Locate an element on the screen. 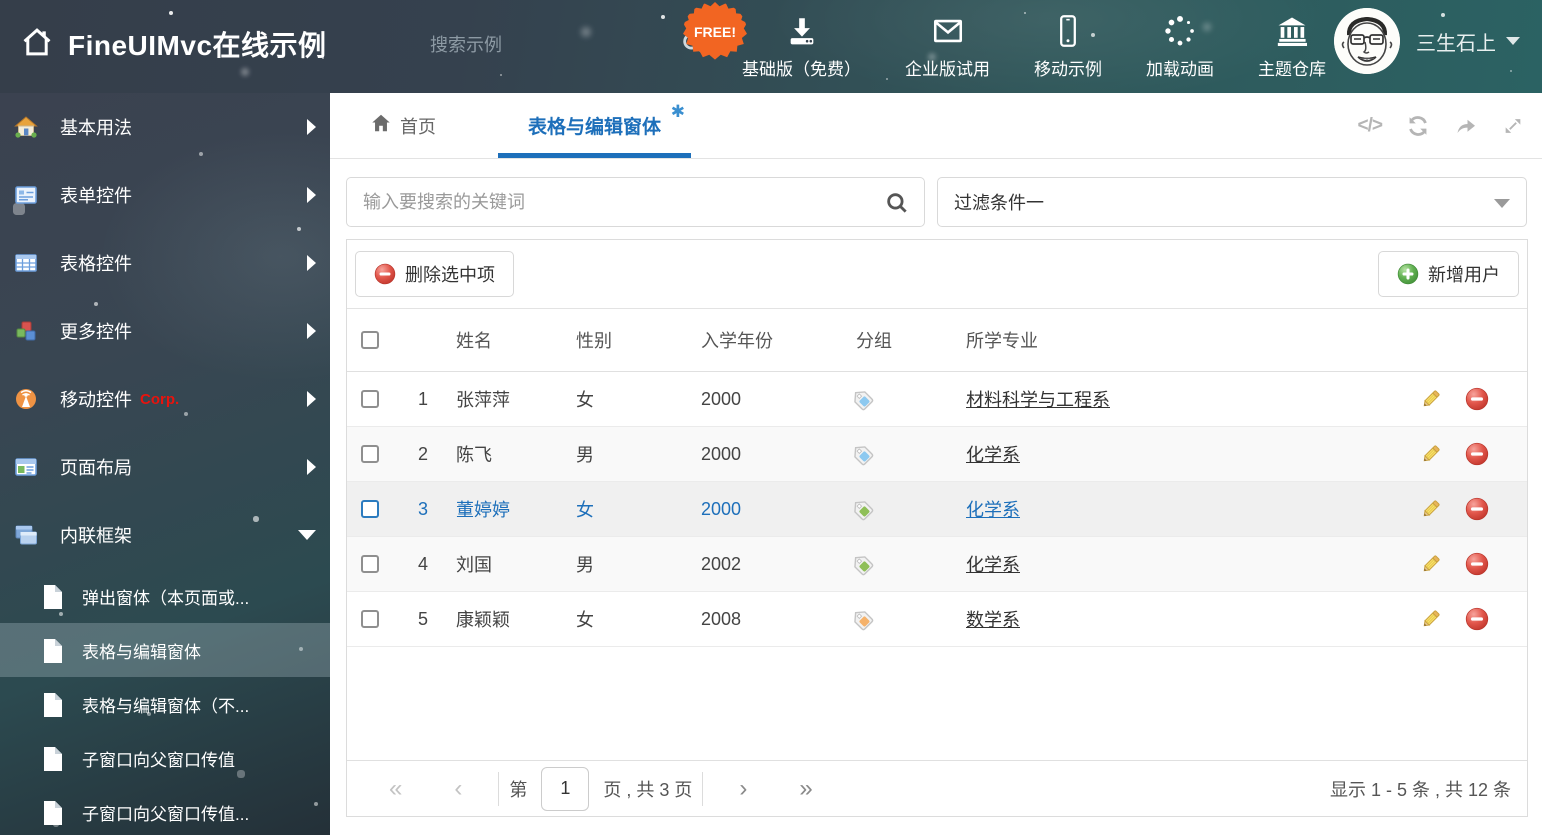 This screenshot has width=1542, height=835. select-all-checkbox is located at coordinates (370, 340).